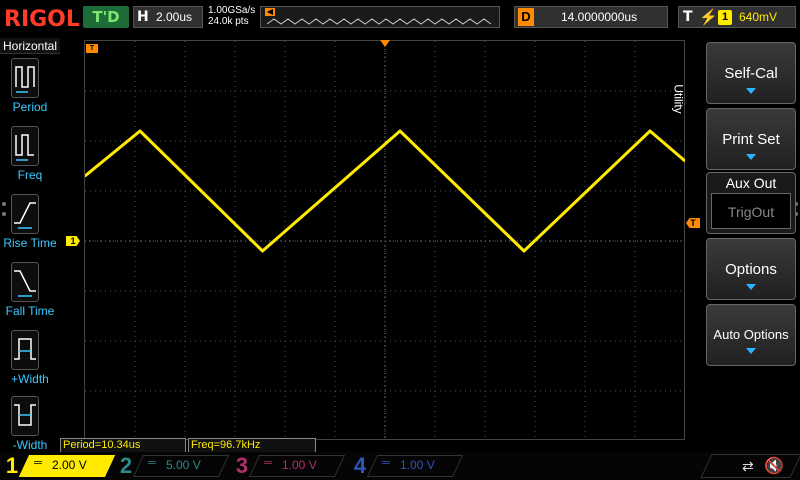  I want to click on horizontal-timebase-panel: H 2.00us, so click(168, 17).